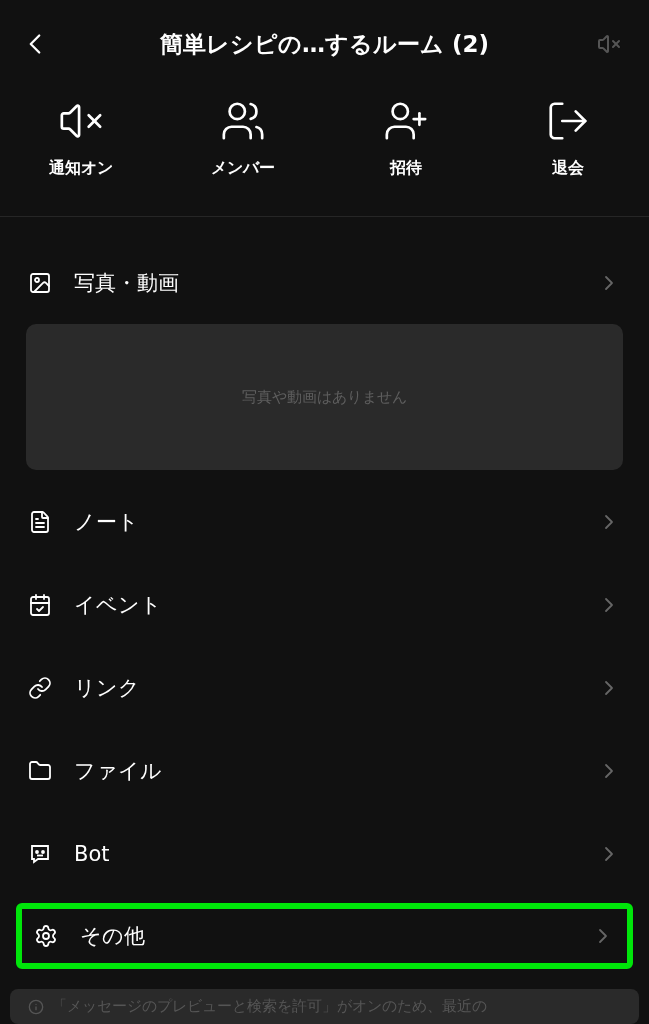 Image resolution: width=649 pixels, height=1024 pixels. Describe the element at coordinates (405, 139) in the screenshot. I see `action-button: 招待` at that location.